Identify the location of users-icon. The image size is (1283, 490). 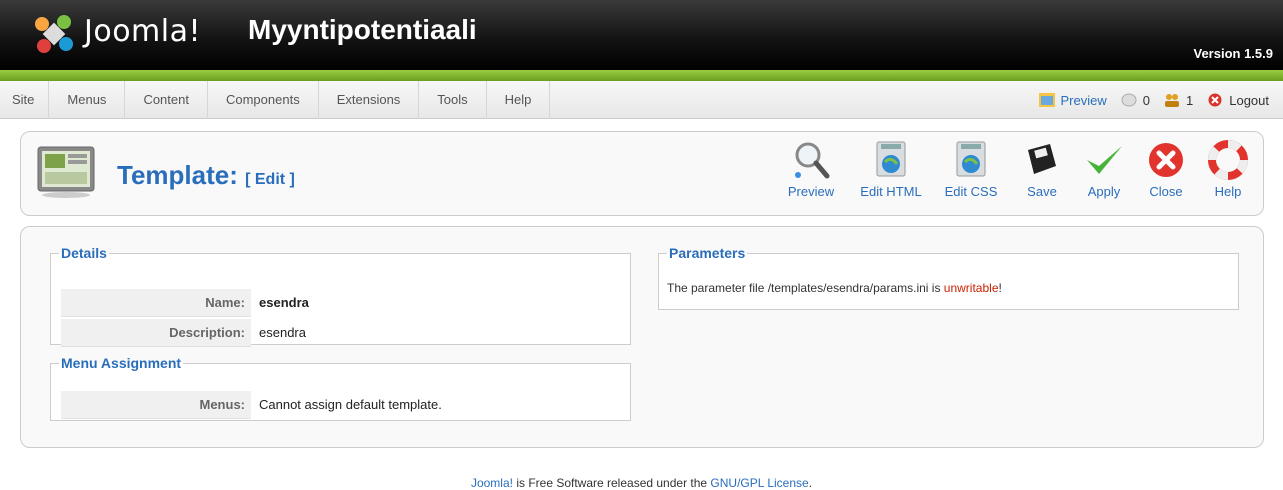
(1172, 100).